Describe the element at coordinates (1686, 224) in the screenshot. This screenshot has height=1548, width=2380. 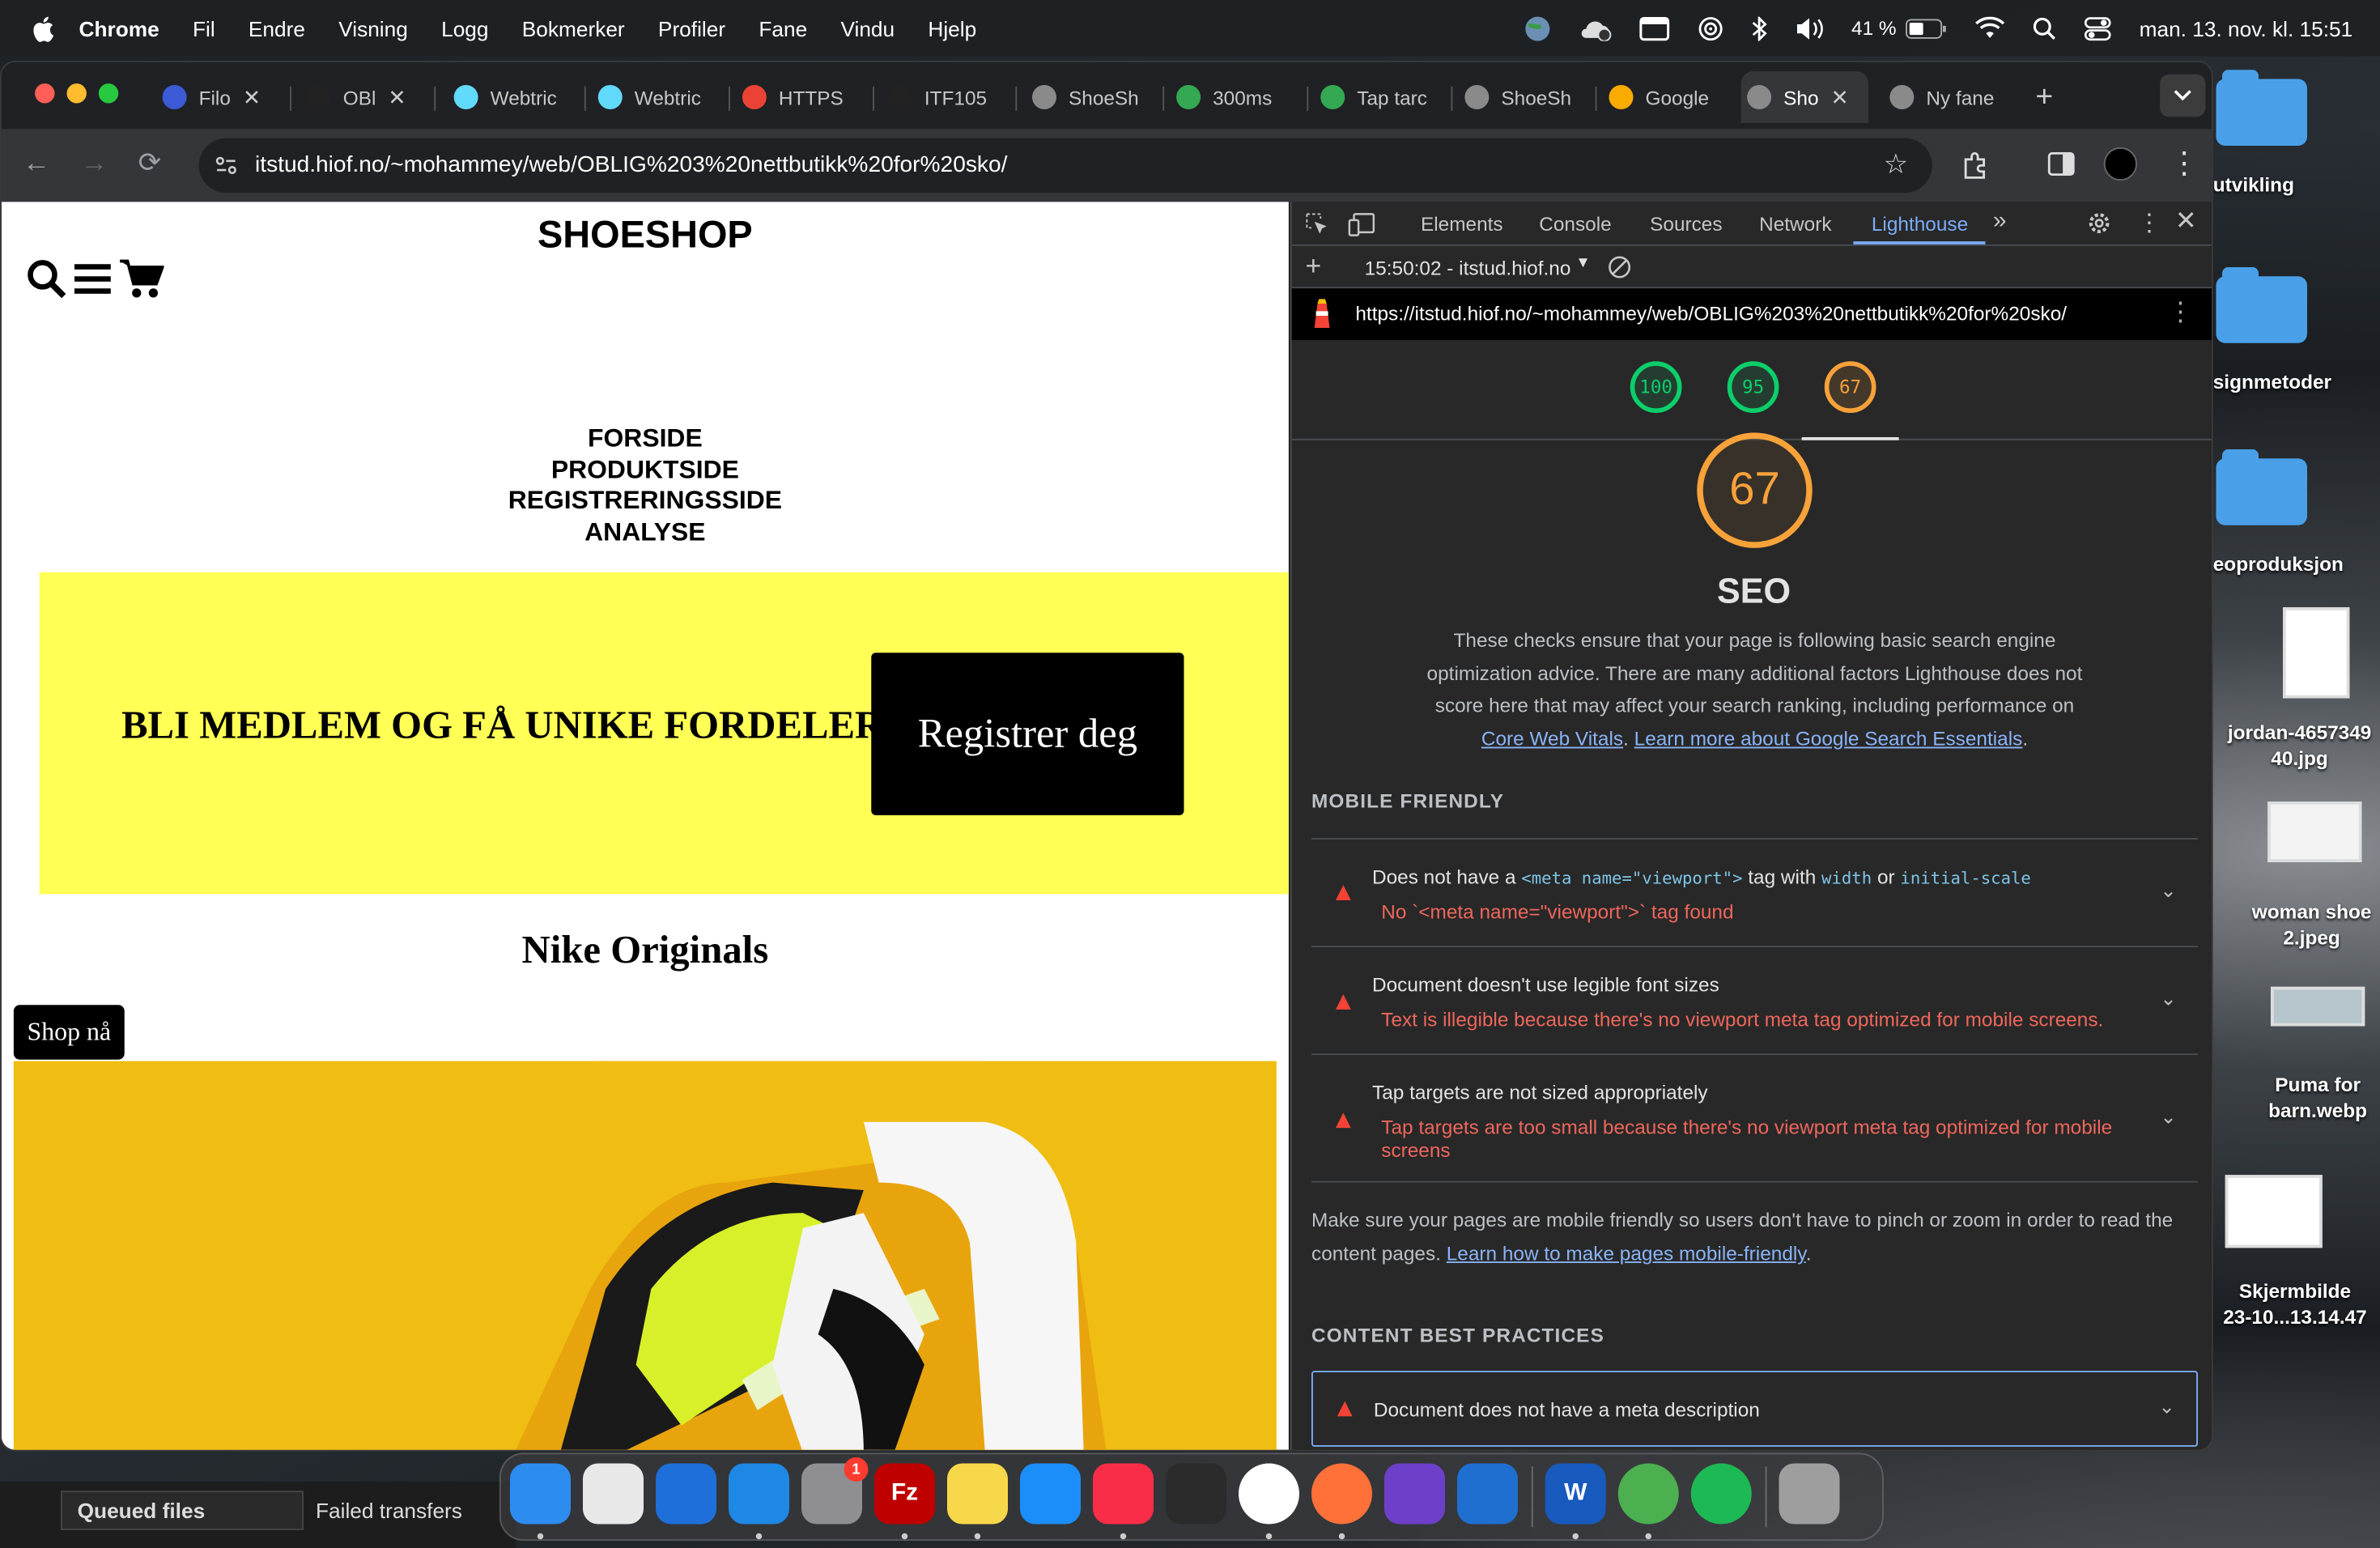
I see `devtools-tab-sources: Sources` at that location.